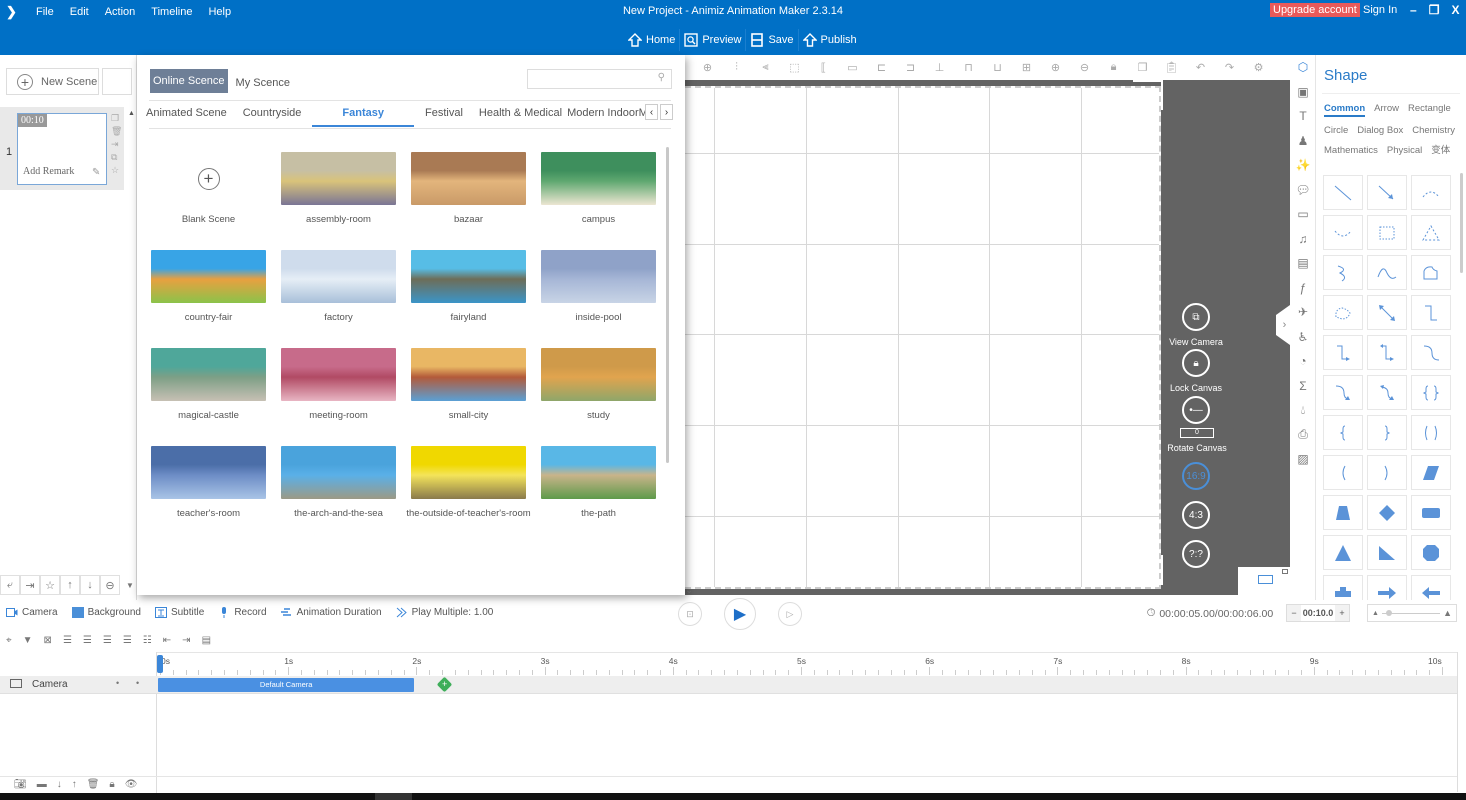 The image size is (1466, 800). Describe the element at coordinates (42, 784) in the screenshot. I see `folder-icon: ▬` at that location.